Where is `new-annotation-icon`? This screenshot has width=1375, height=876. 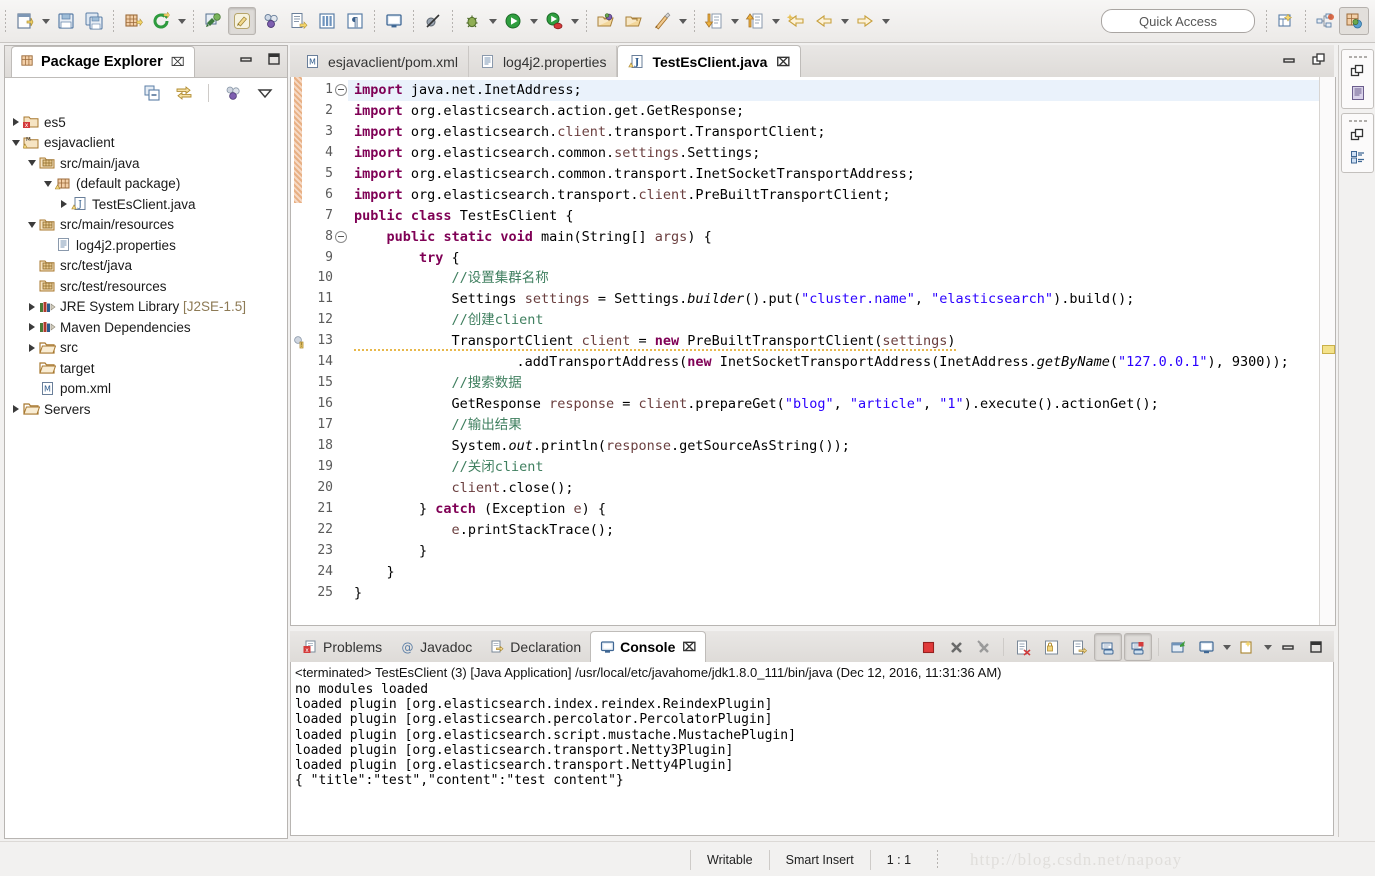 new-annotation-icon is located at coordinates (213, 21).